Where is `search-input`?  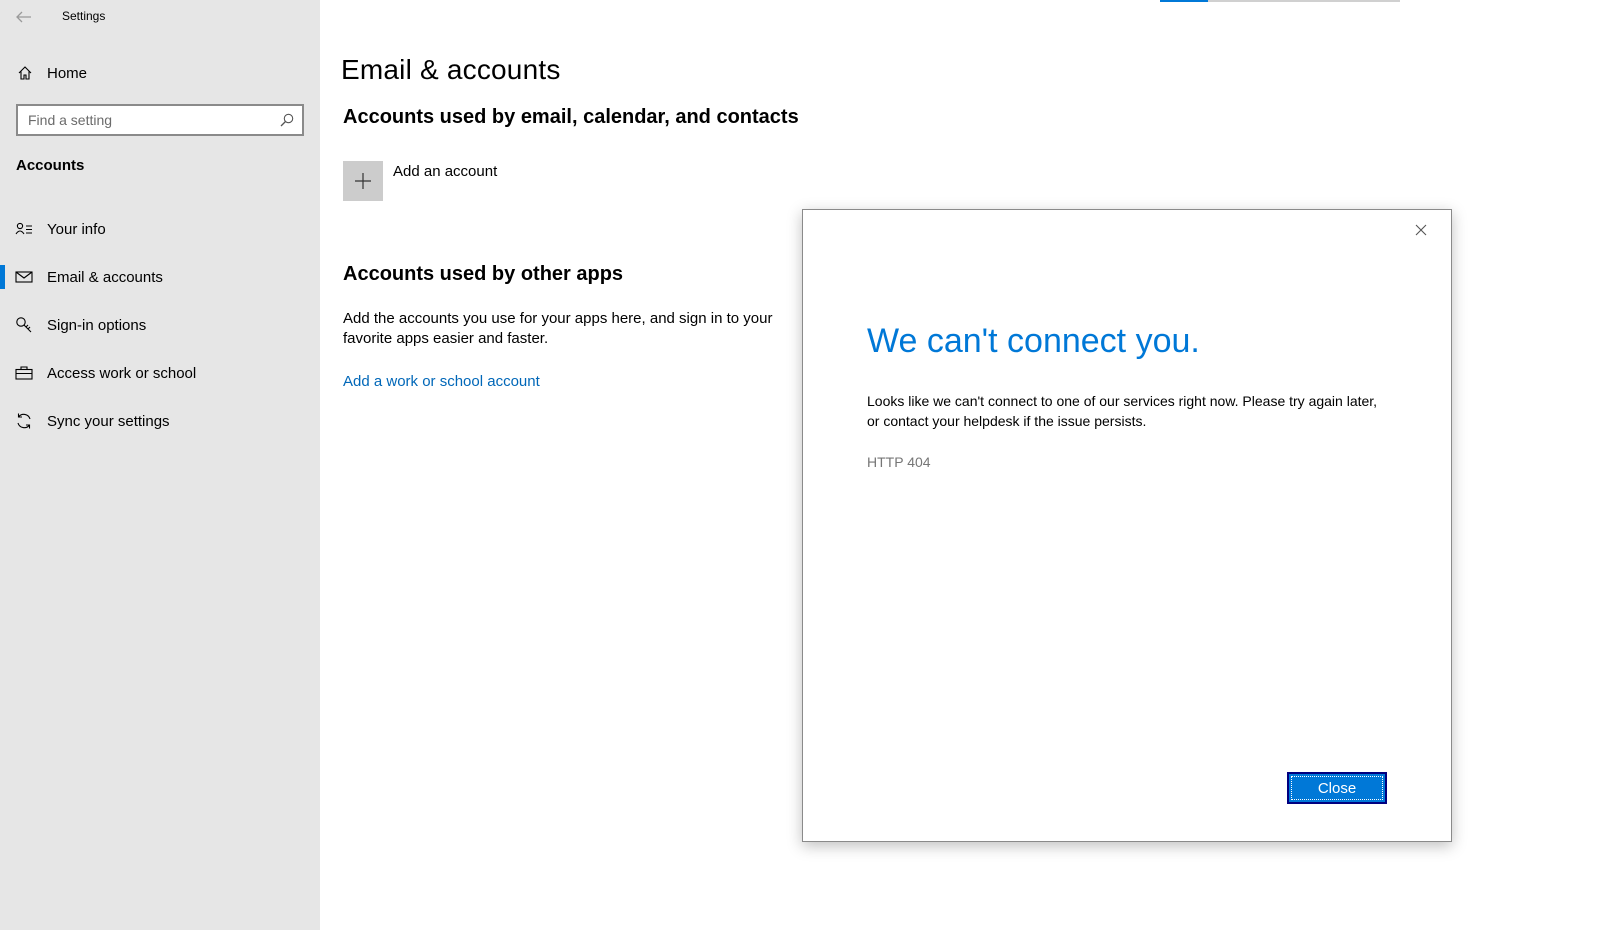 search-input is located at coordinates (143, 120).